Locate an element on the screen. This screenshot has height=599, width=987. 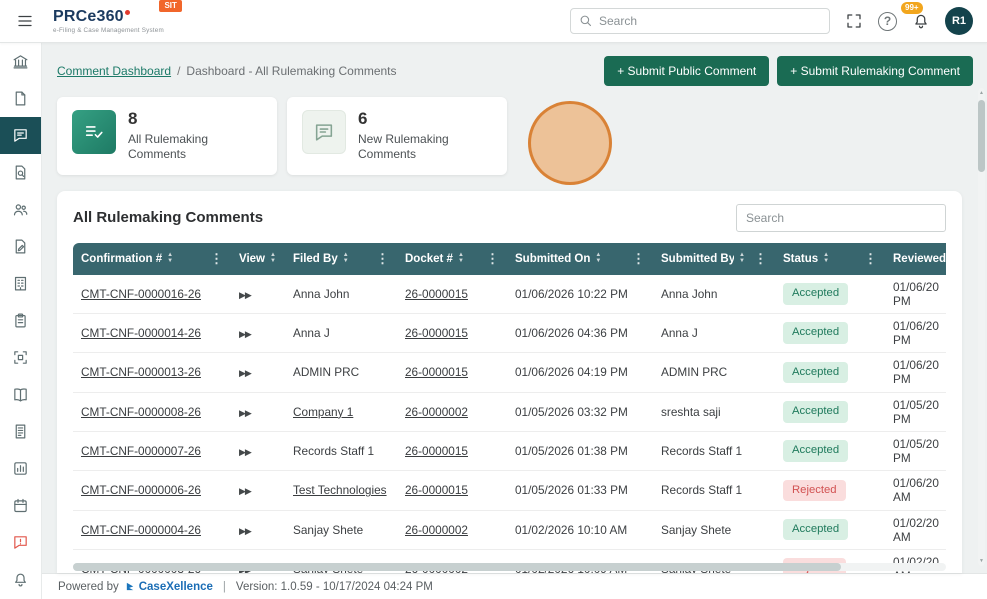
horizontal-scrollbar is located at coordinates (509, 567).